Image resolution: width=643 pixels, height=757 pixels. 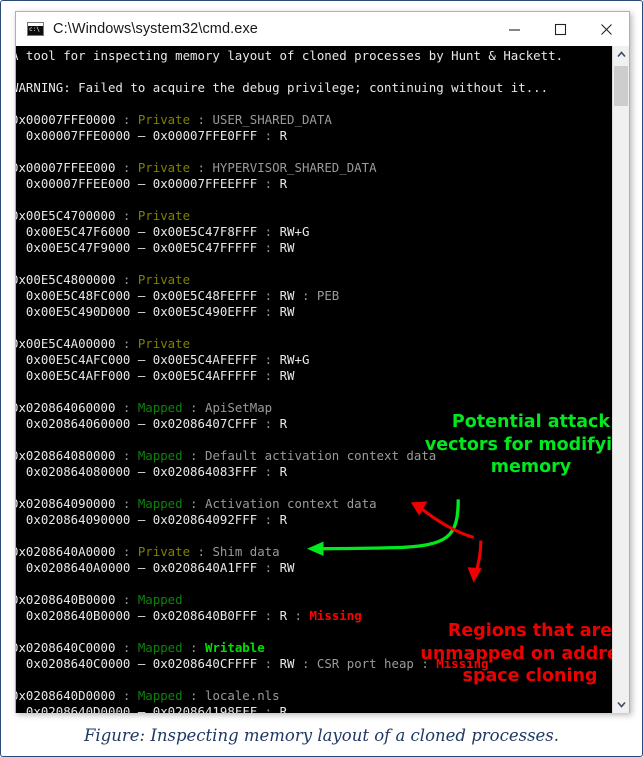 I want to click on window-controls, so click(x=560, y=29).